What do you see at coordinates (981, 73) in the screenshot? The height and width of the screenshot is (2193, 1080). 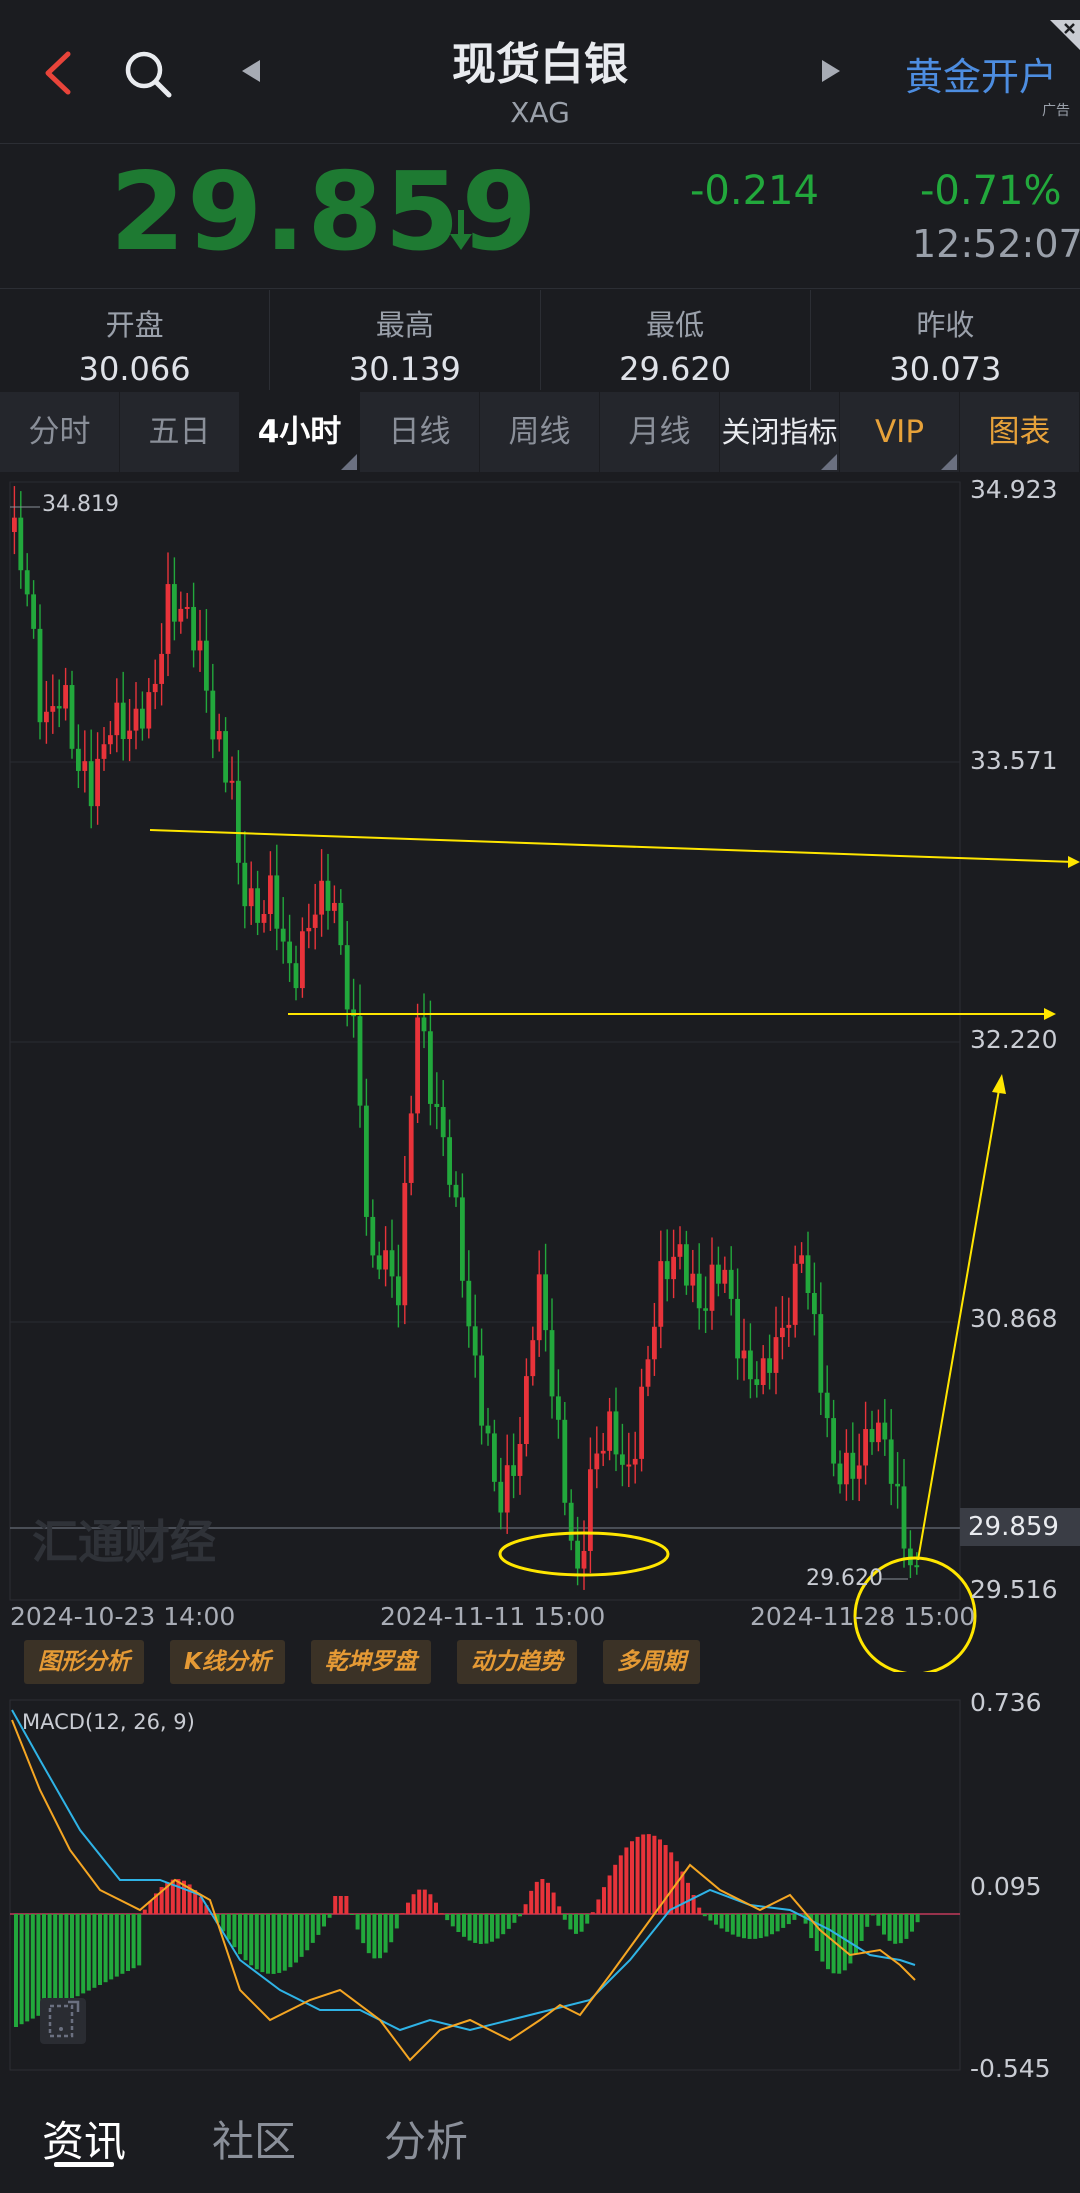 I see `ad-open-account-link: 黄金开户` at bounding box center [981, 73].